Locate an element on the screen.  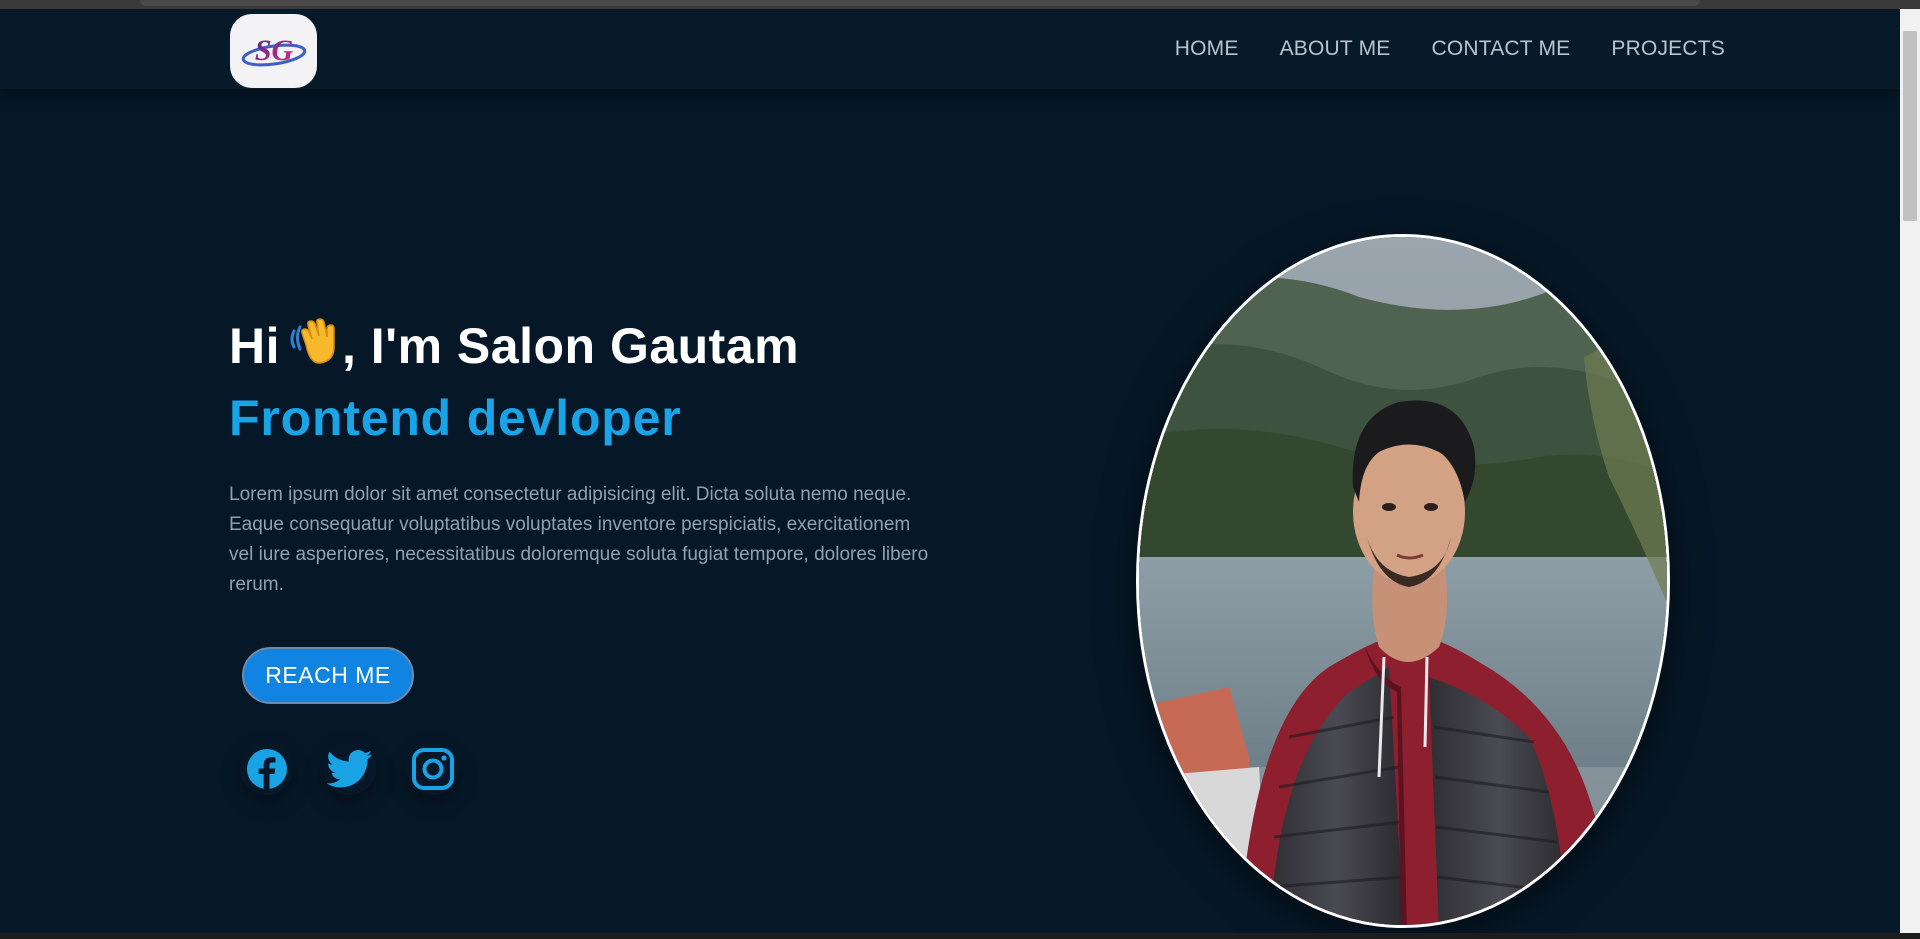
nav-projects: PROJECTS is located at coordinates (1668, 49).